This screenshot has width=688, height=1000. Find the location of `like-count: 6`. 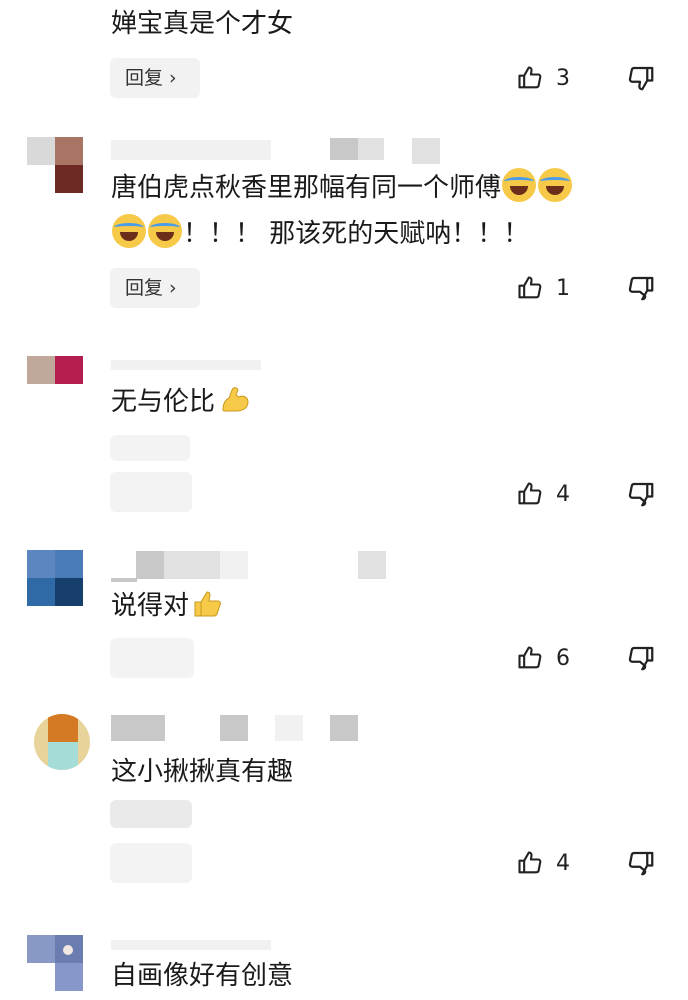

like-count: 6 is located at coordinates (563, 658).